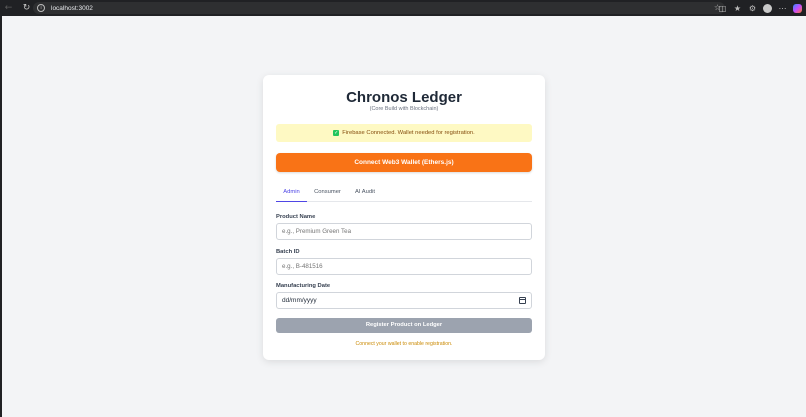 Image resolution: width=806 pixels, height=417 pixels. I want to click on profile-avatar, so click(767, 8).